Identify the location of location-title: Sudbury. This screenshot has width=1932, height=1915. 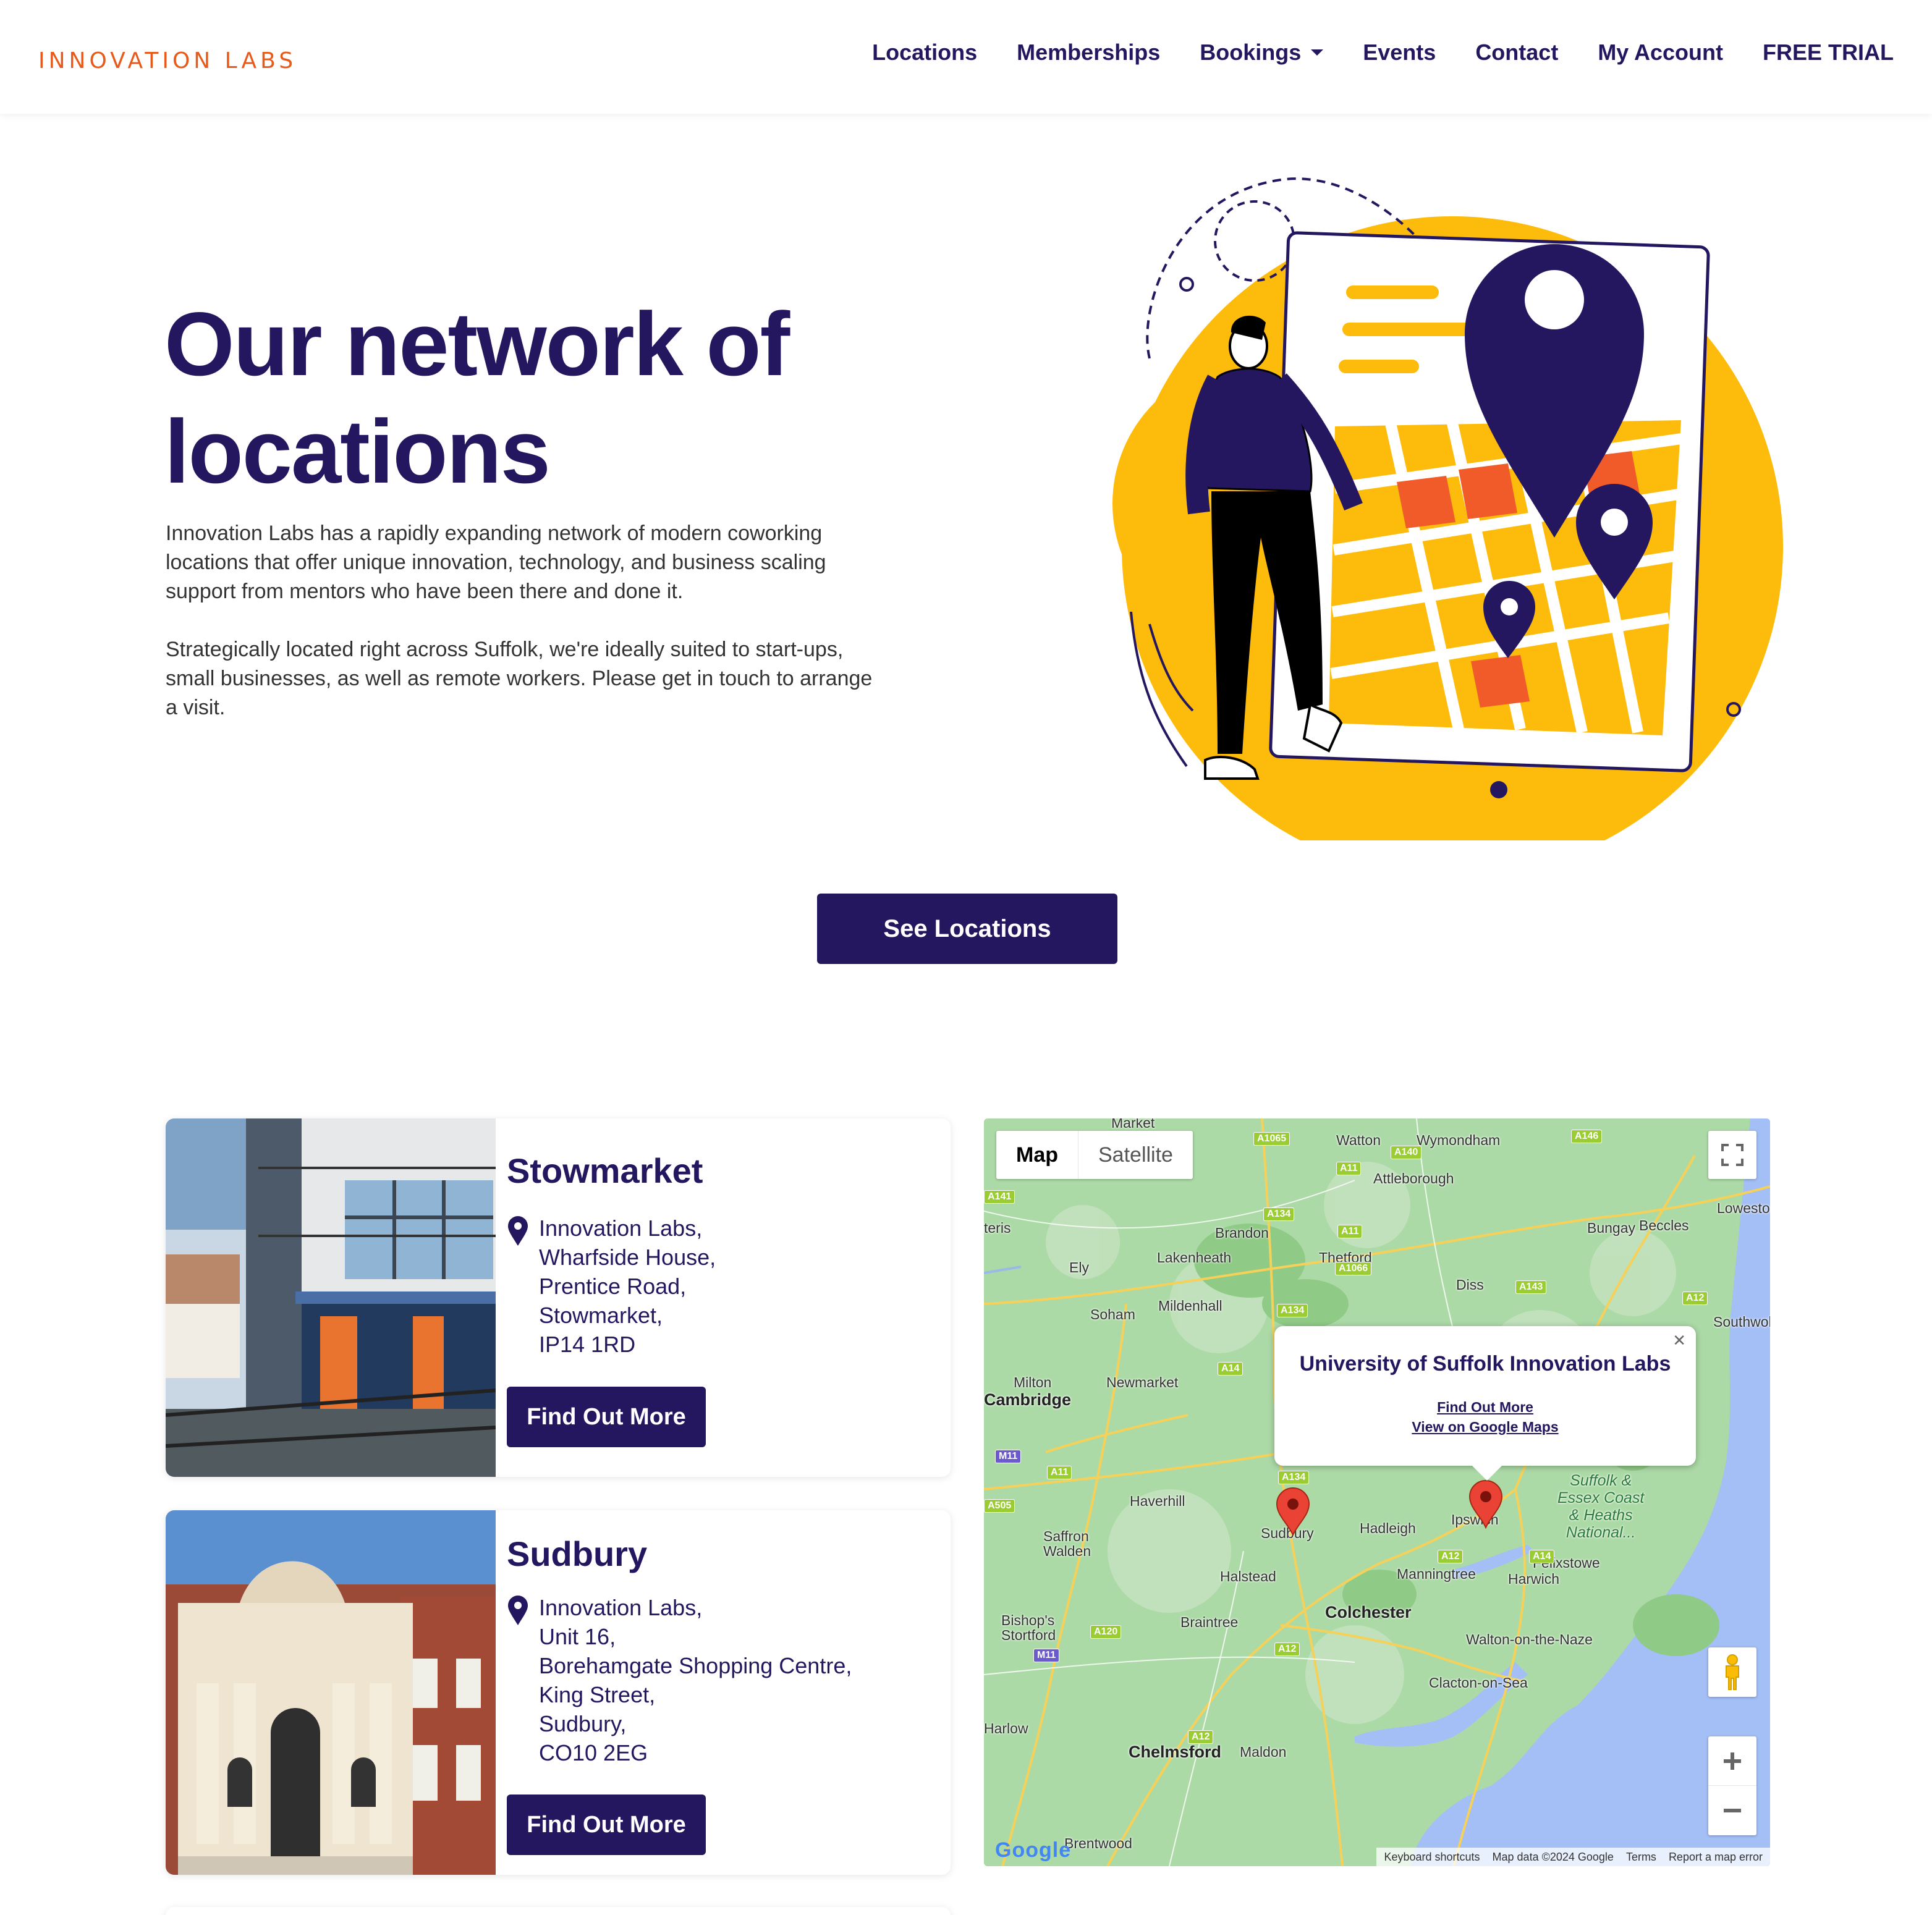
(577, 1553).